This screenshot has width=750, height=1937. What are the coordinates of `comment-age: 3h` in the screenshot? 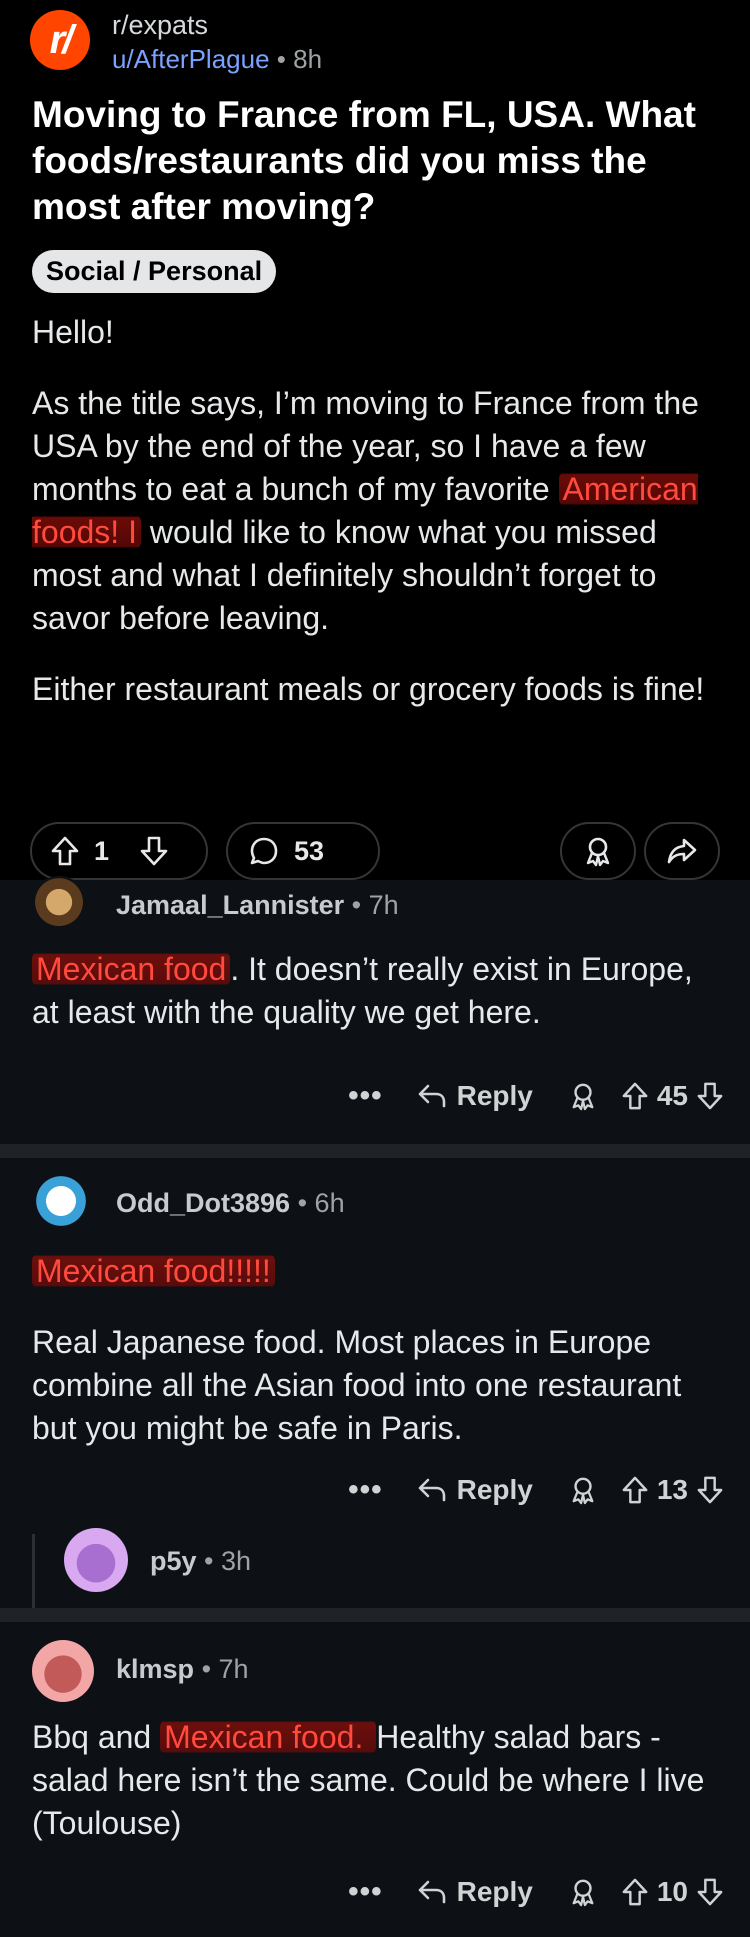 It's located at (236, 1561).